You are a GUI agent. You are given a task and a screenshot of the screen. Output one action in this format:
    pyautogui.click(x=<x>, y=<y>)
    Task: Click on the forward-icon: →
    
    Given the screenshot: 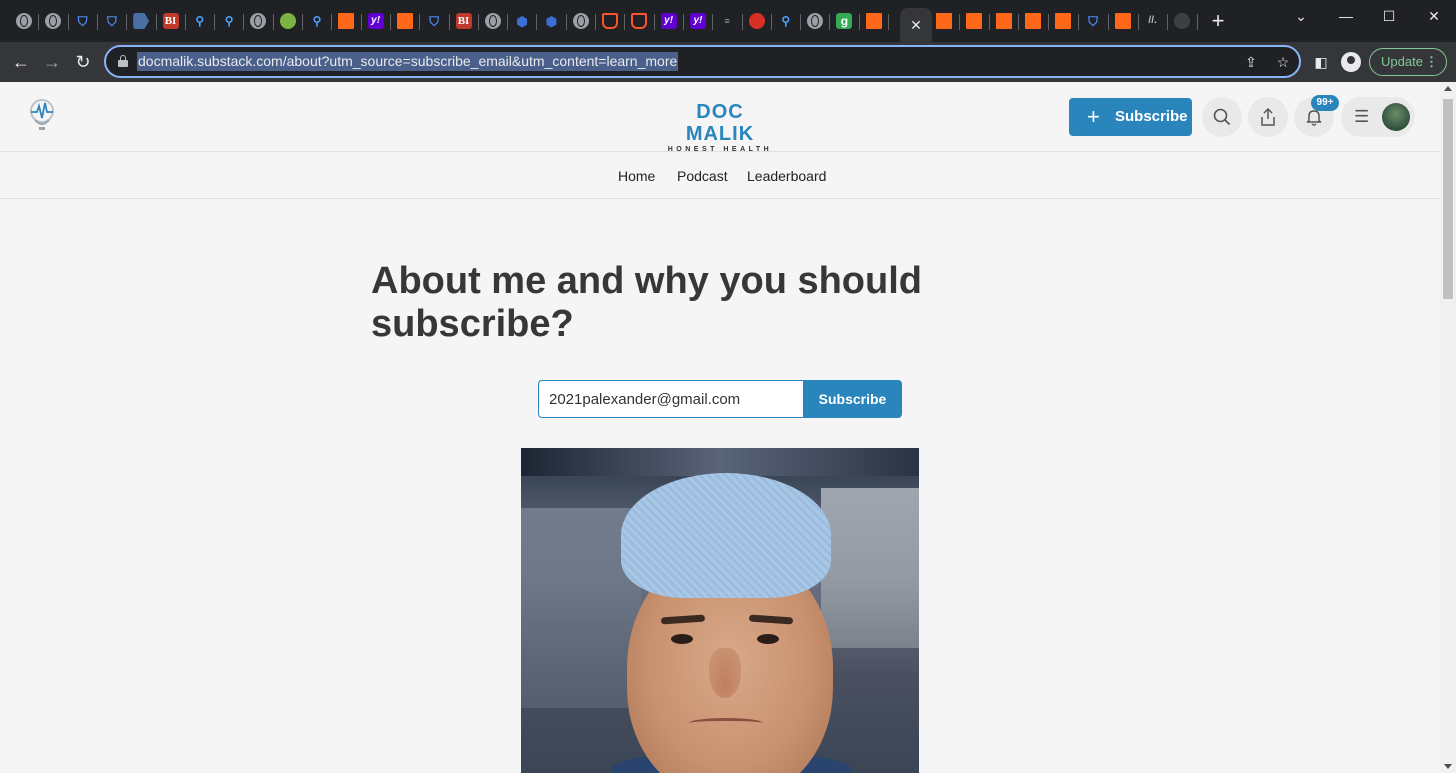 What is the action you would take?
    pyautogui.click(x=52, y=62)
    